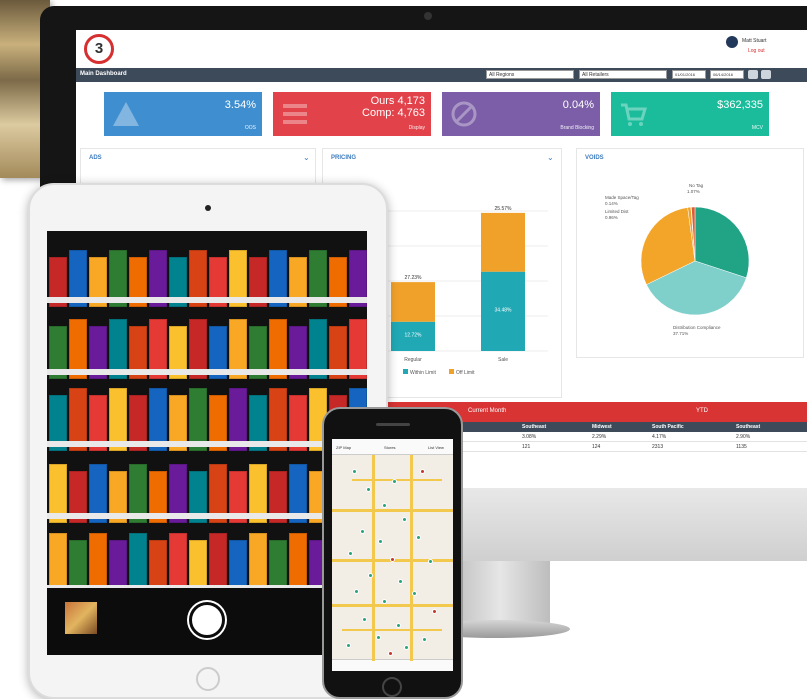 The image size is (807, 699). What do you see at coordinates (521, 114) in the screenshot?
I see `kpi-brand-blocking: 0.04% Brand Blocking` at bounding box center [521, 114].